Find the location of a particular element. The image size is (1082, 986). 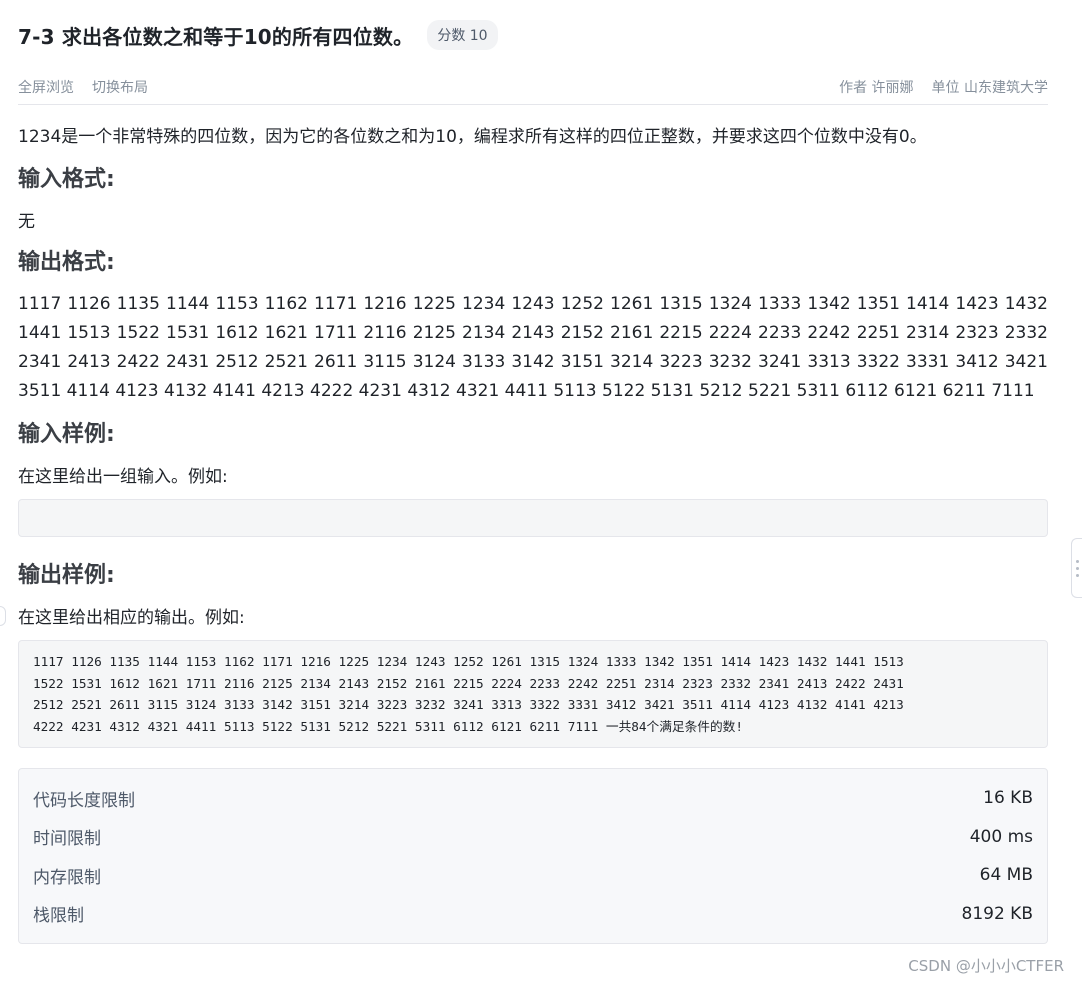

input-format-text: 无 is located at coordinates (26, 222).